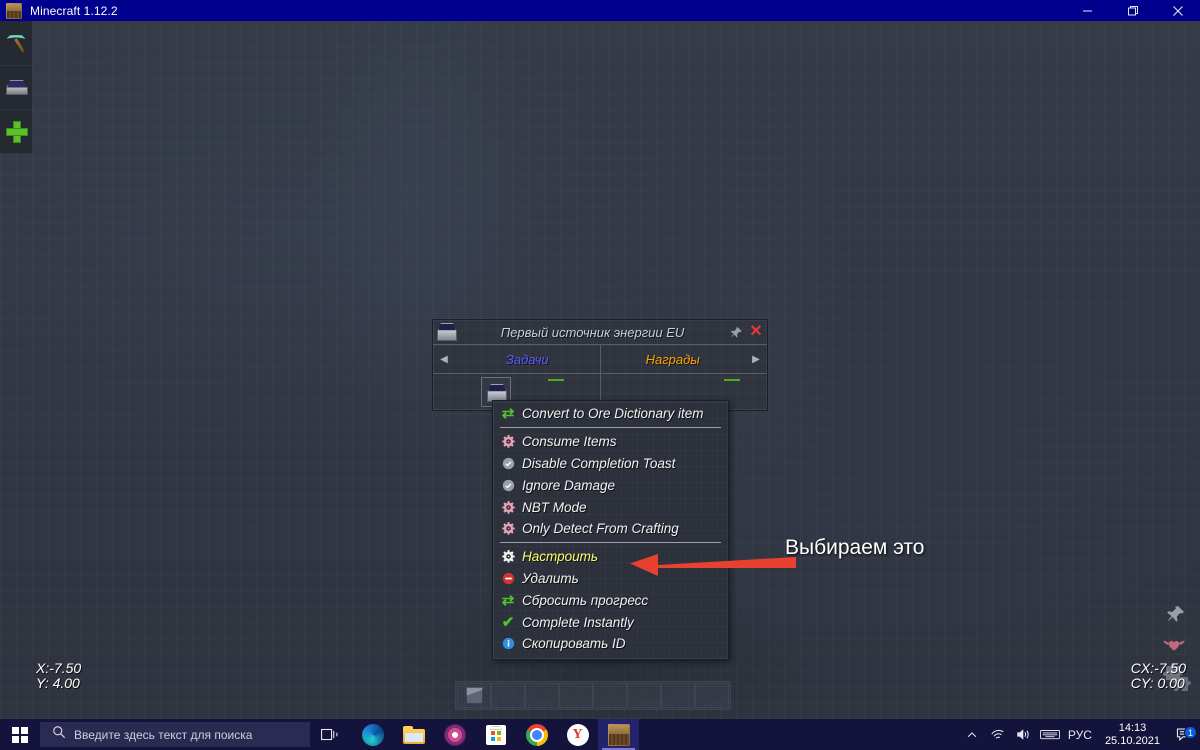  I want to click on taskbar-app-edge, so click(372, 734).